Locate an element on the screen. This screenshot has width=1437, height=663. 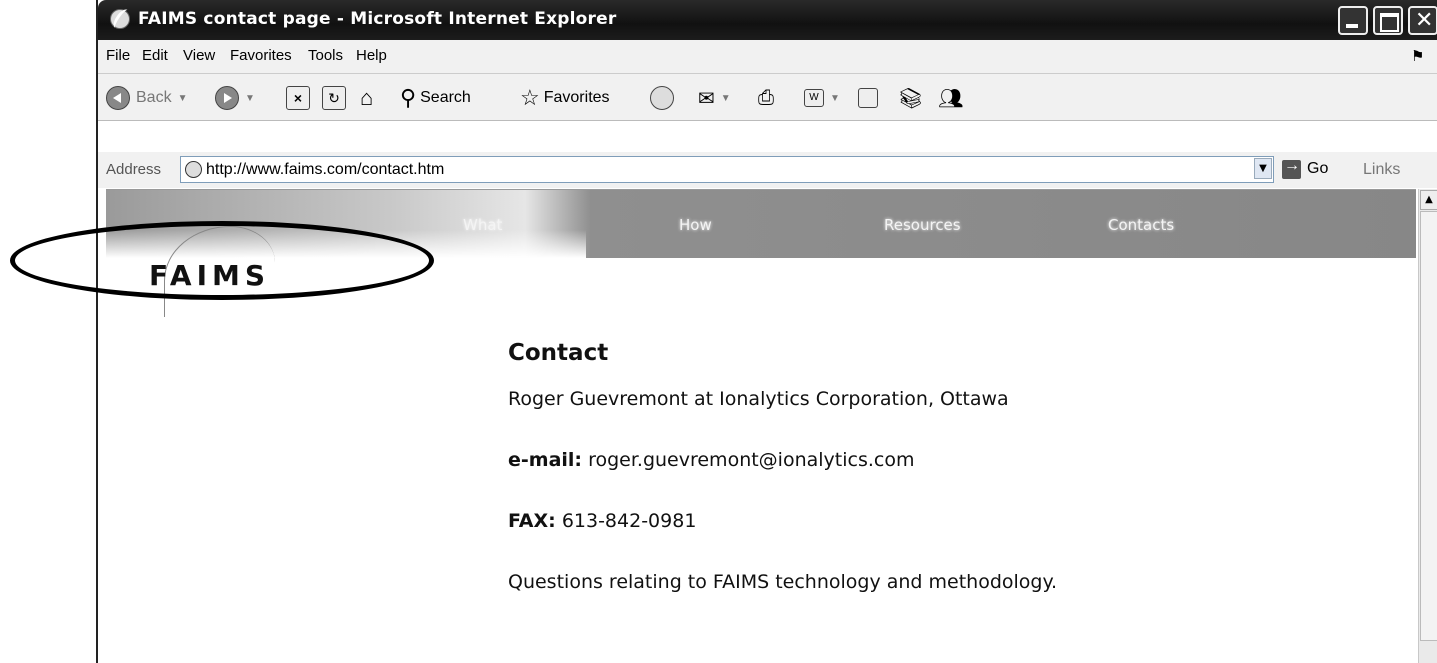
history-button is located at coordinates (662, 98).